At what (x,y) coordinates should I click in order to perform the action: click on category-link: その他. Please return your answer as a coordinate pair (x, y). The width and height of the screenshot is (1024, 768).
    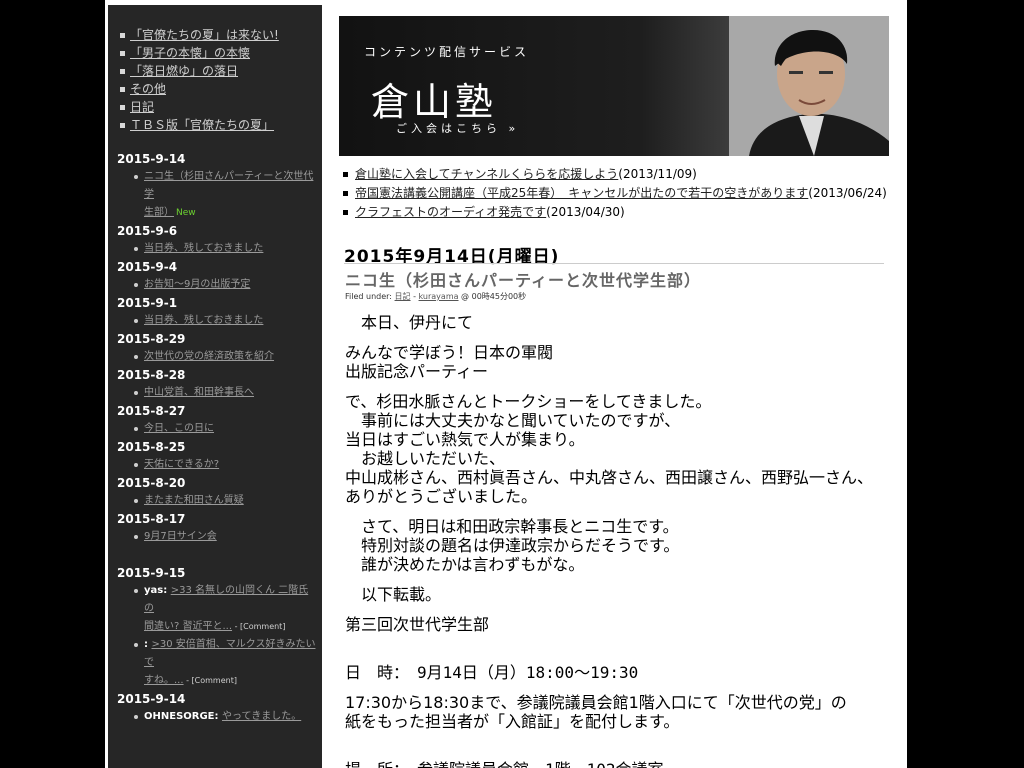
    Looking at the image, I should click on (148, 89).